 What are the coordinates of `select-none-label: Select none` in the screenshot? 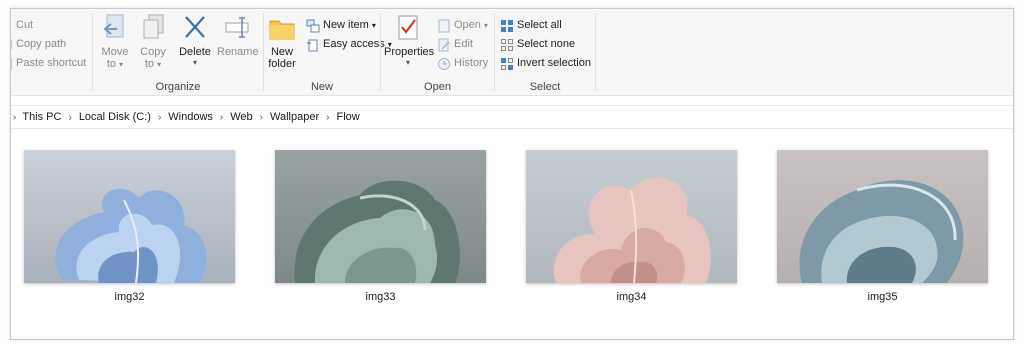 It's located at (546, 44).